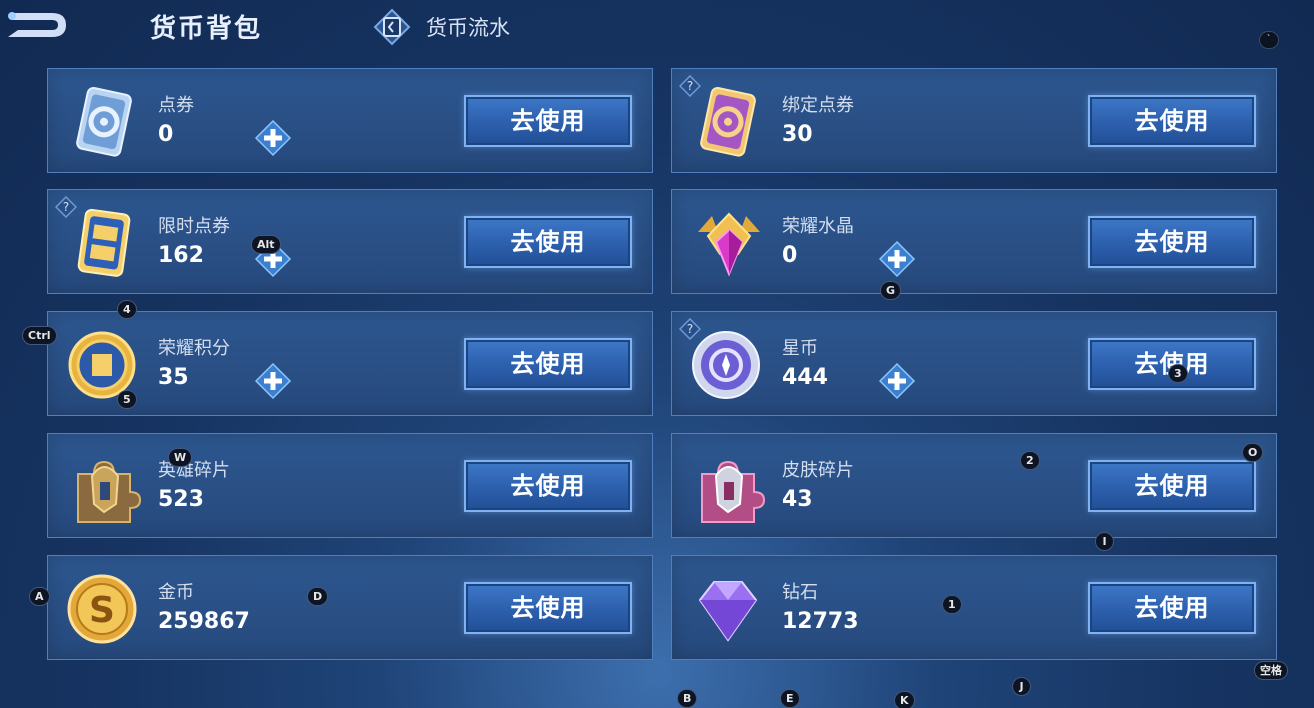 Image resolution: width=1314 pixels, height=708 pixels. Describe the element at coordinates (173, 377) in the screenshot. I see `currency-amount: 35` at that location.